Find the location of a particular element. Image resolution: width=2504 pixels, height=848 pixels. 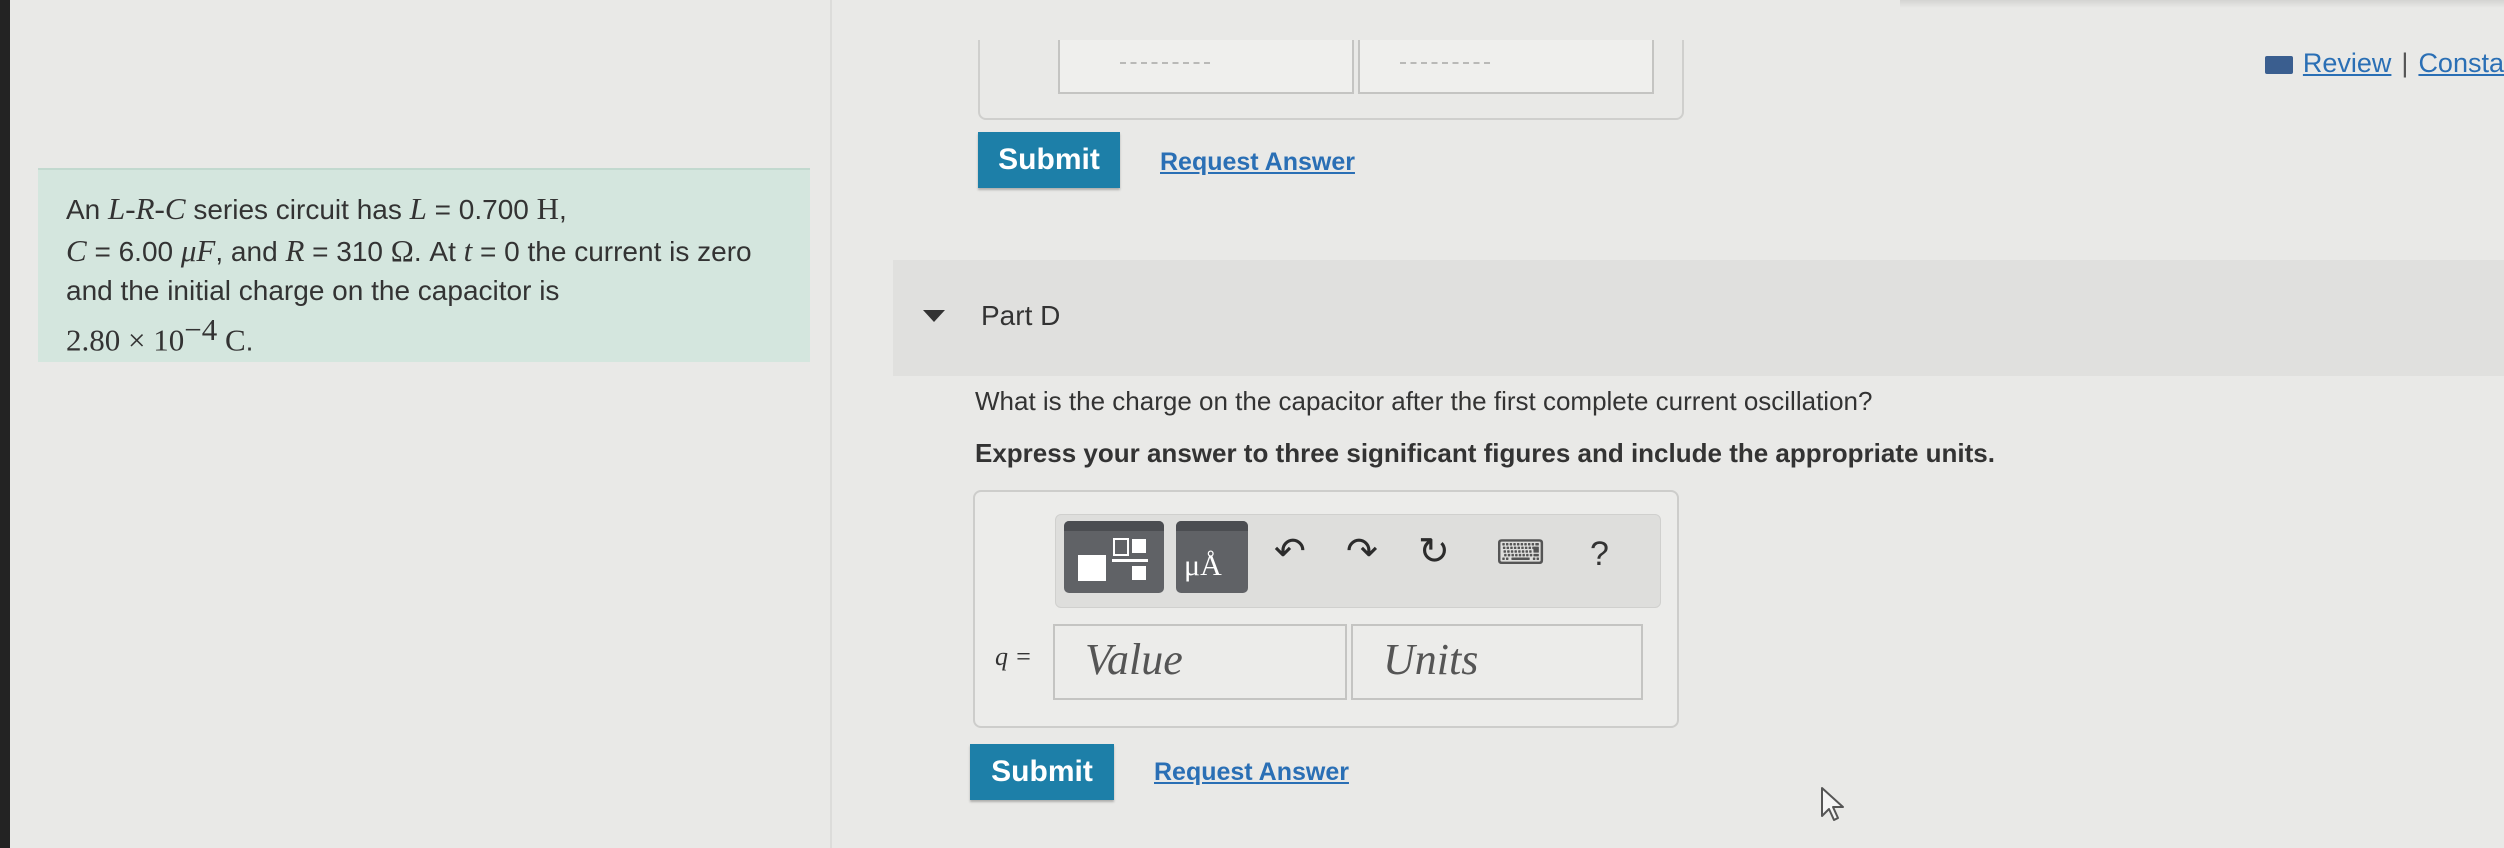

top-links: Review | Consta is located at coordinates (2384, 63).